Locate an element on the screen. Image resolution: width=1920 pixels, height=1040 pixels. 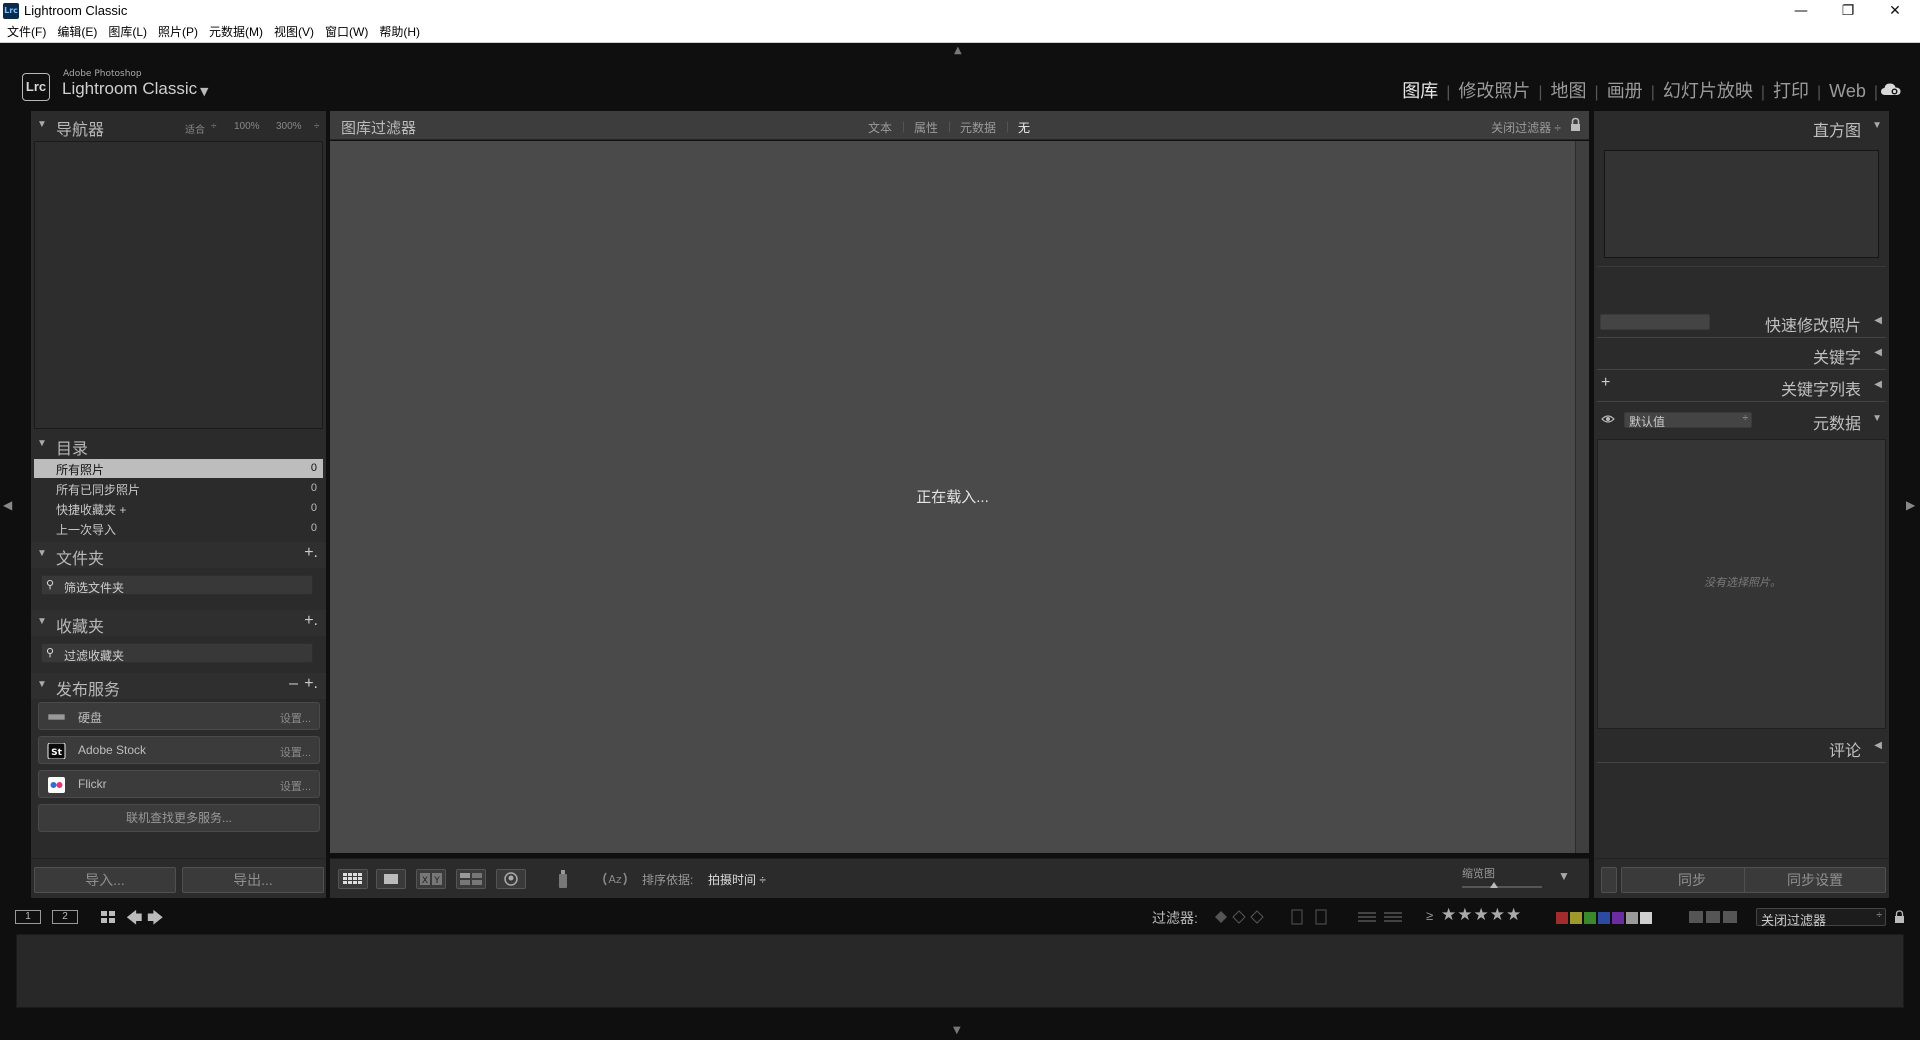
module-book: 画册 is located at coordinates (1625, 90).